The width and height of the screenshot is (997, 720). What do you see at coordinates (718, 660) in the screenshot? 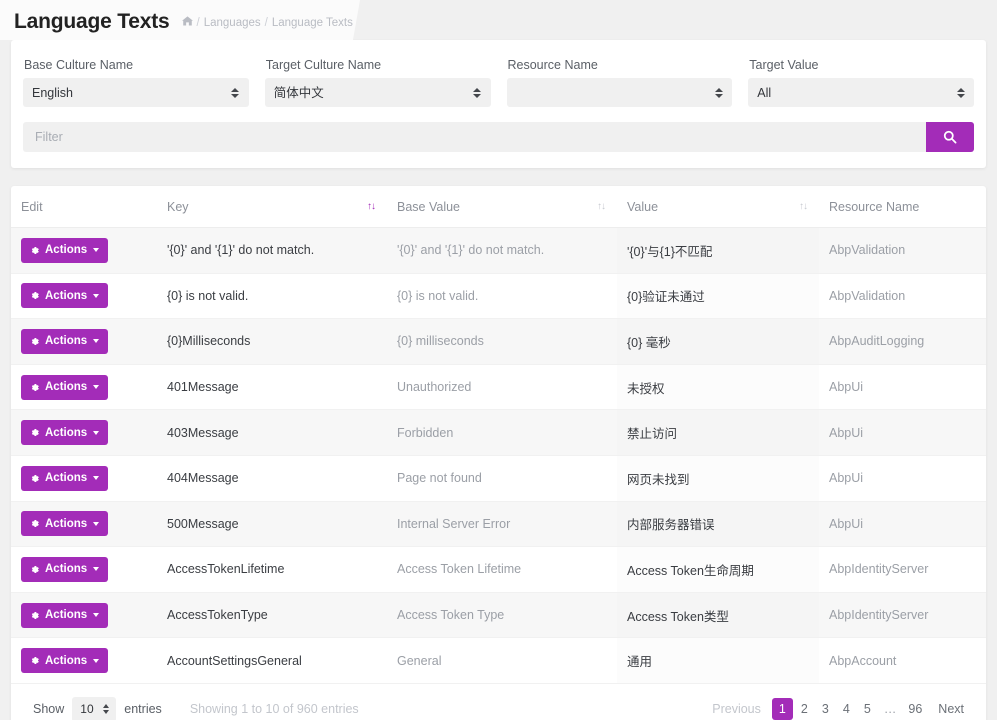
I see `cell-value: 通用` at bounding box center [718, 660].